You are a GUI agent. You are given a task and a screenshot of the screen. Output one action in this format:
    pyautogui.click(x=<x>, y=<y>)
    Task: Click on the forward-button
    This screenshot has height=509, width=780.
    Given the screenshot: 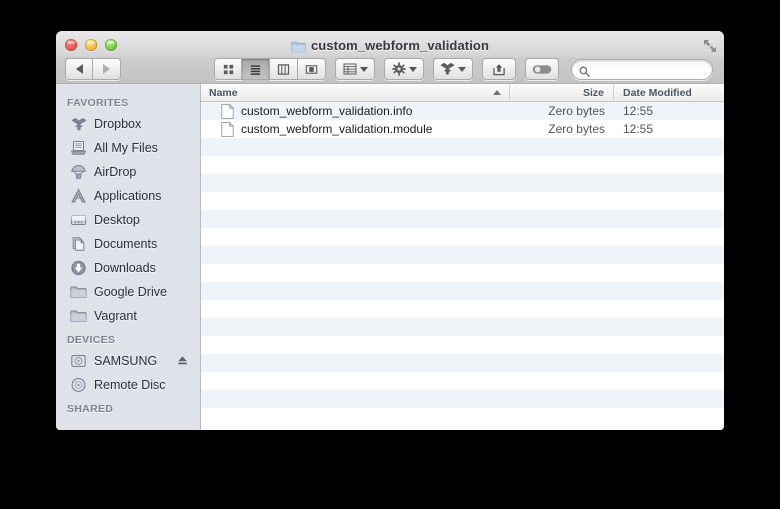 What is the action you would take?
    pyautogui.click(x=107, y=69)
    